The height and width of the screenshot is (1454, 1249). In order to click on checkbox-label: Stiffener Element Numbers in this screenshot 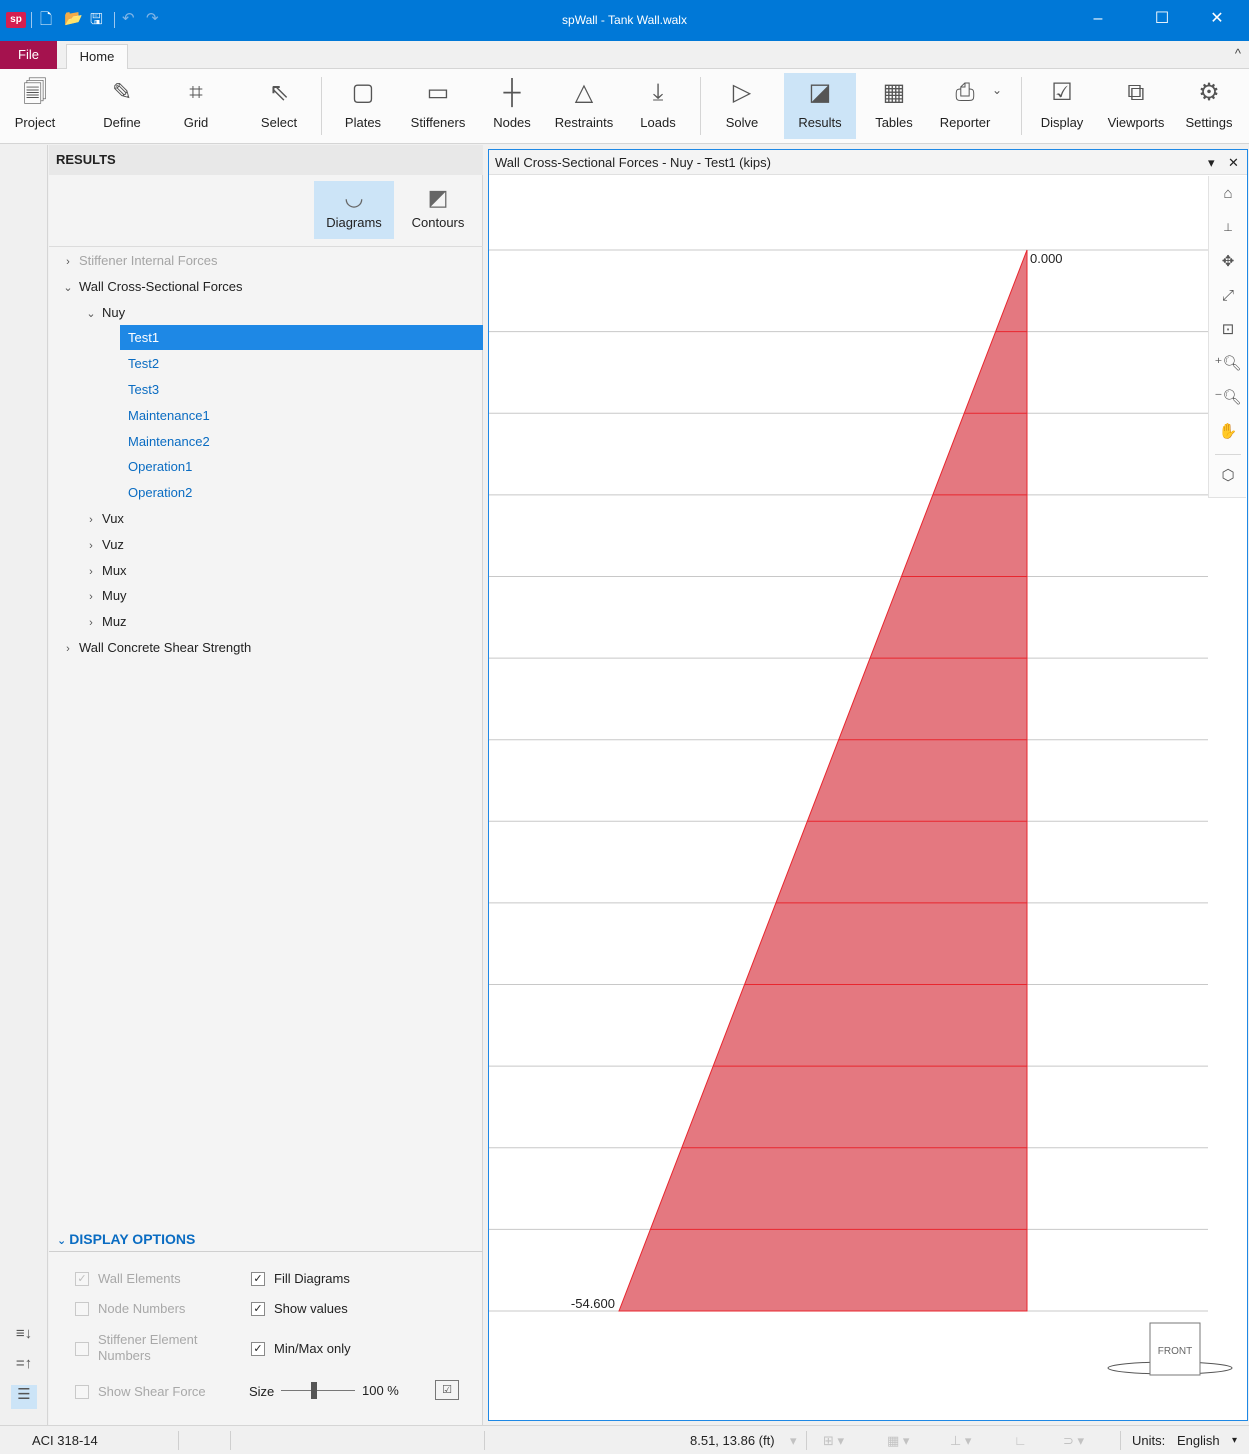, I will do `click(148, 1347)`.